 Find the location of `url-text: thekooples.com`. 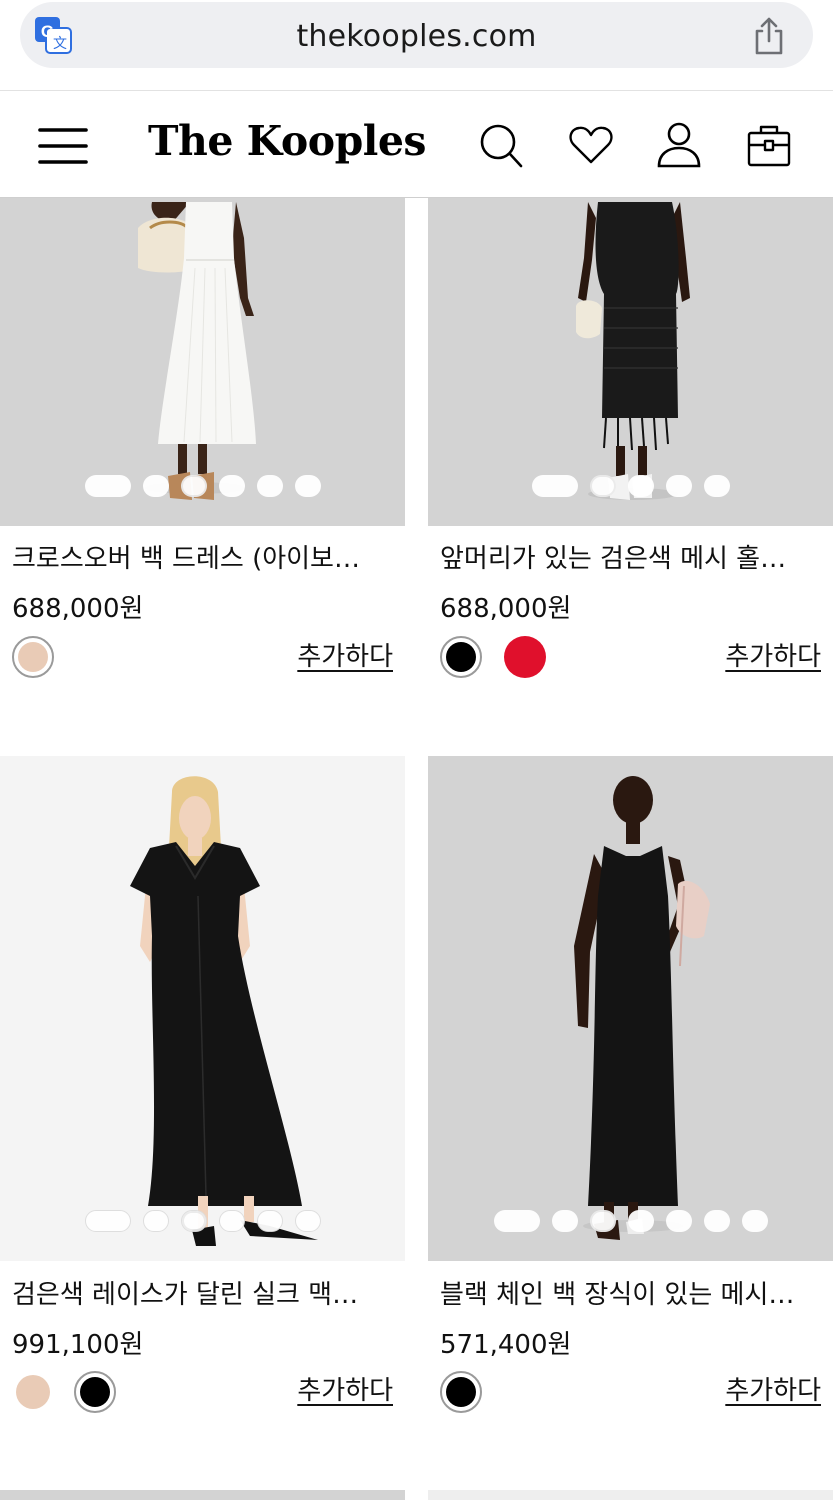

url-text: thekooples.com is located at coordinates (416, 36).